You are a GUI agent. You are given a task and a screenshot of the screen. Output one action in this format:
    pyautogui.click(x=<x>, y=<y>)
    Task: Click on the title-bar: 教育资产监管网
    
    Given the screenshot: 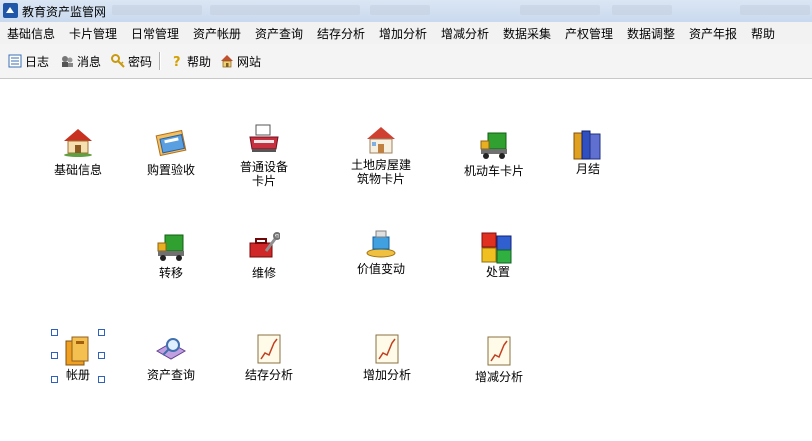 What is the action you would take?
    pyautogui.click(x=406, y=11)
    